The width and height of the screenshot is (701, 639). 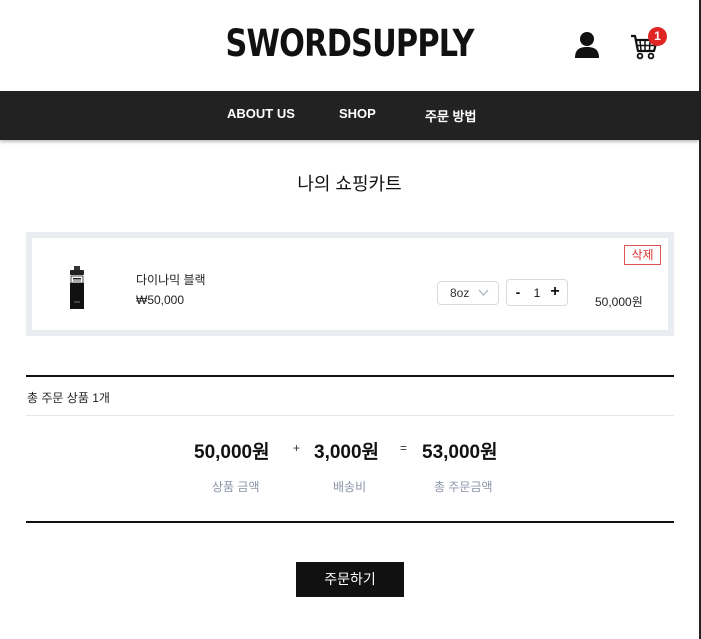 What do you see at coordinates (555, 292) in the screenshot?
I see `quantity-increase-button: +` at bounding box center [555, 292].